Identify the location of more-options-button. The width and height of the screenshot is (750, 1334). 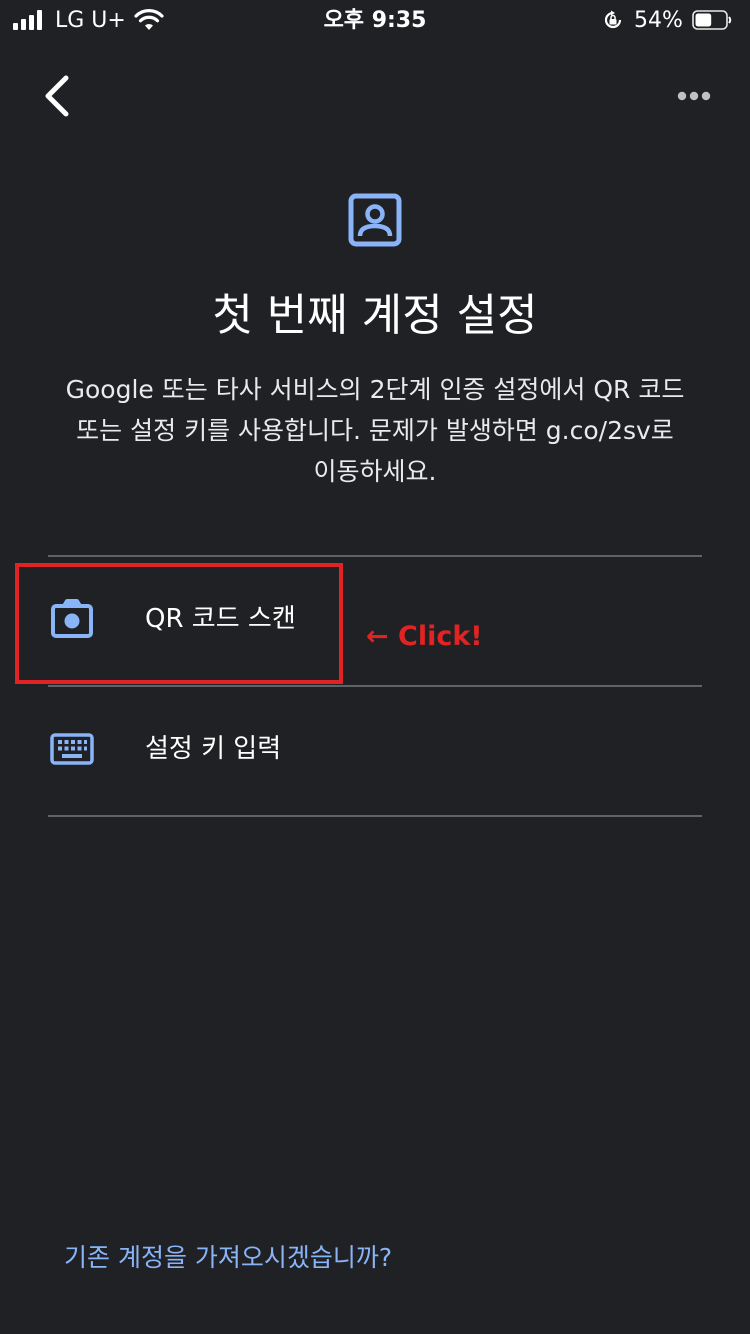
(694, 96).